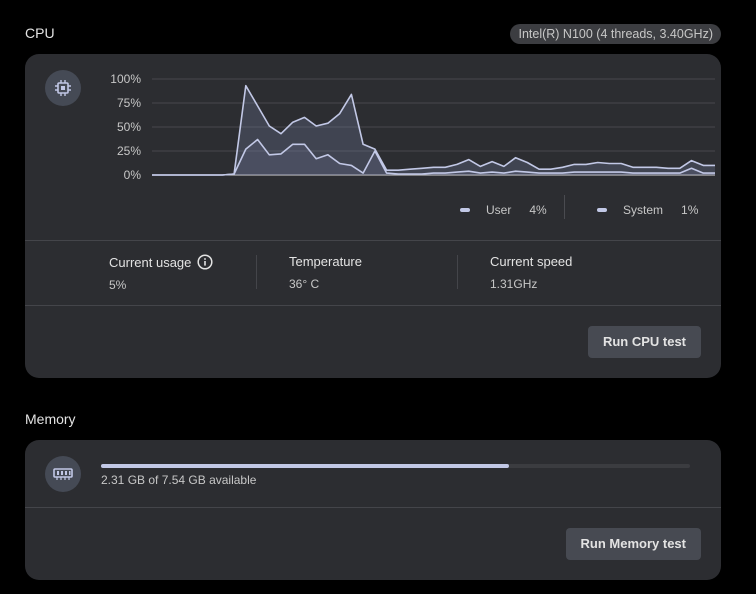  Describe the element at coordinates (633, 544) in the screenshot. I see `run-memory-test-button: Run Memory test` at that location.